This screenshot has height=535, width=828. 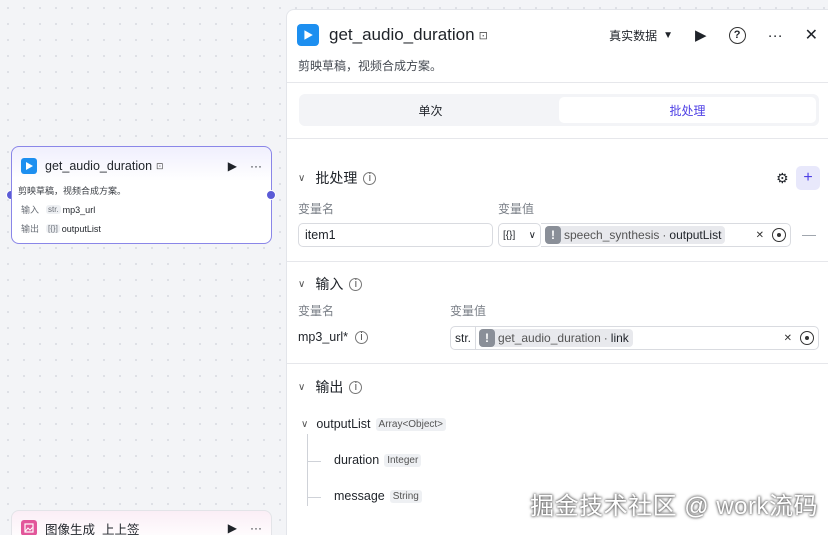 I want to click on help-icon: ?, so click(x=737, y=35).